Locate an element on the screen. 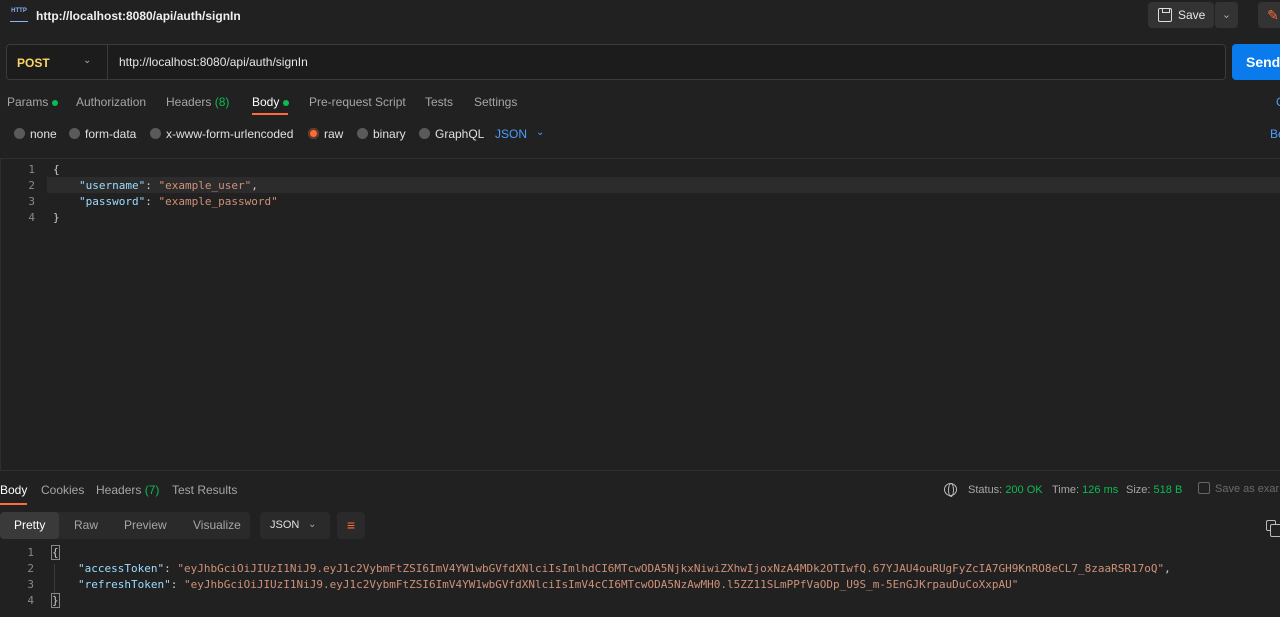 The image size is (1280, 617). request-title: http://localhost:8080/api/auth/signIn is located at coordinates (138, 16).